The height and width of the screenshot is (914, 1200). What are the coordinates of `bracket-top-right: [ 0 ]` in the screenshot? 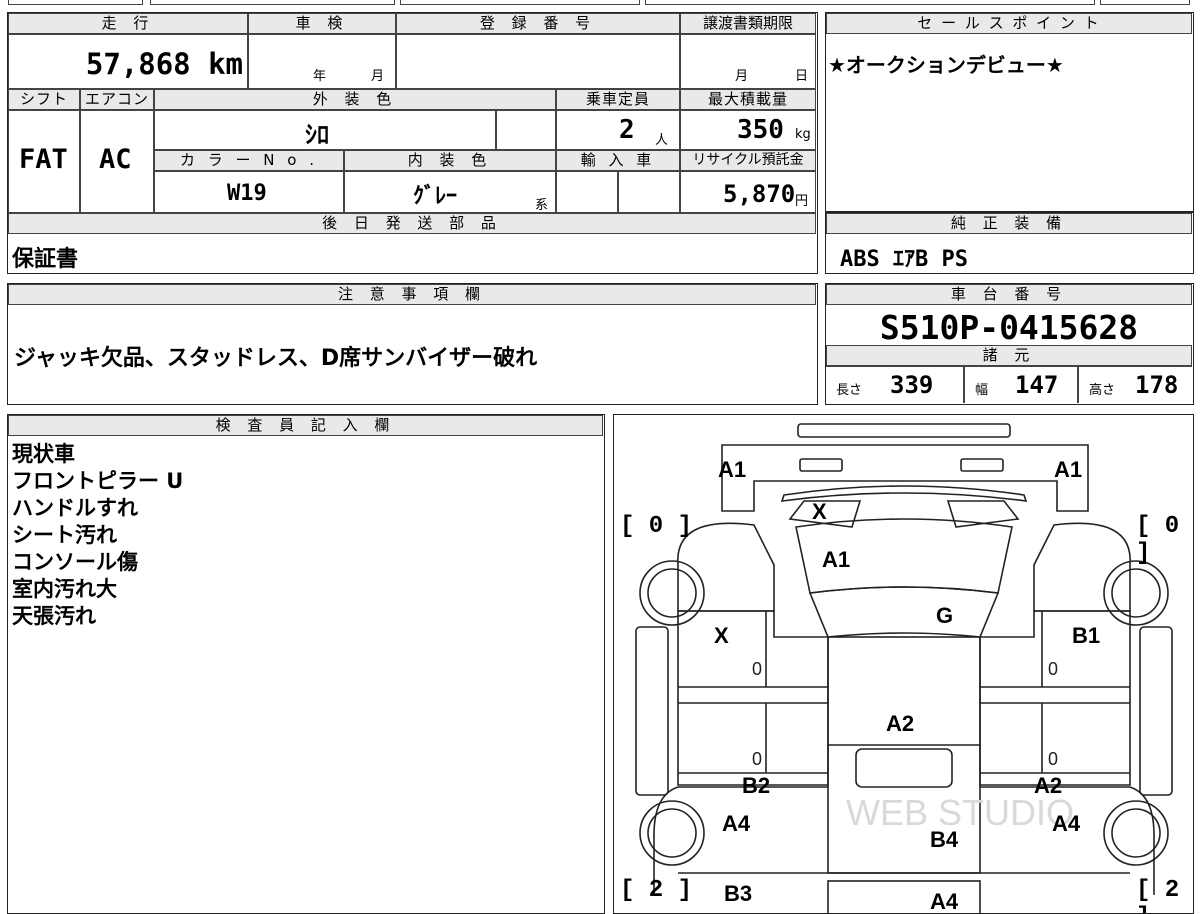 It's located at (1158, 540).